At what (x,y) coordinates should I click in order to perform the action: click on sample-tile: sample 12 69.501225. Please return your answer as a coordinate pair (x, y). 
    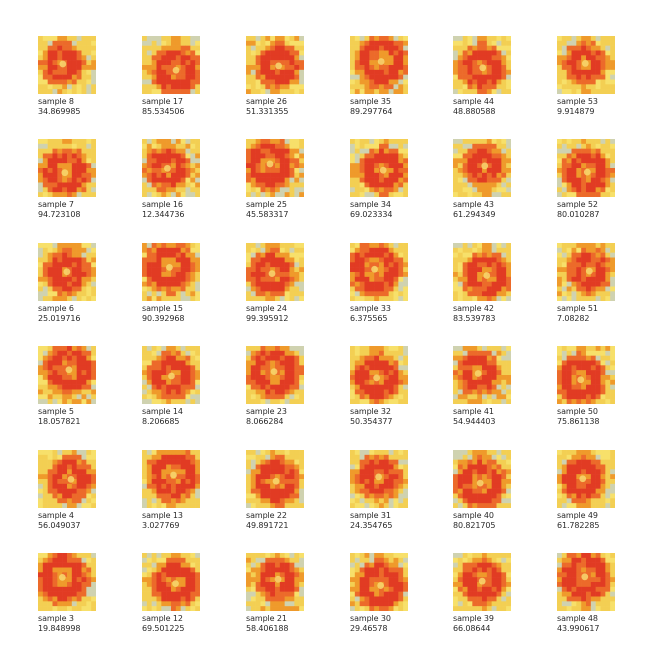
    Looking at the image, I should click on (182, 603).